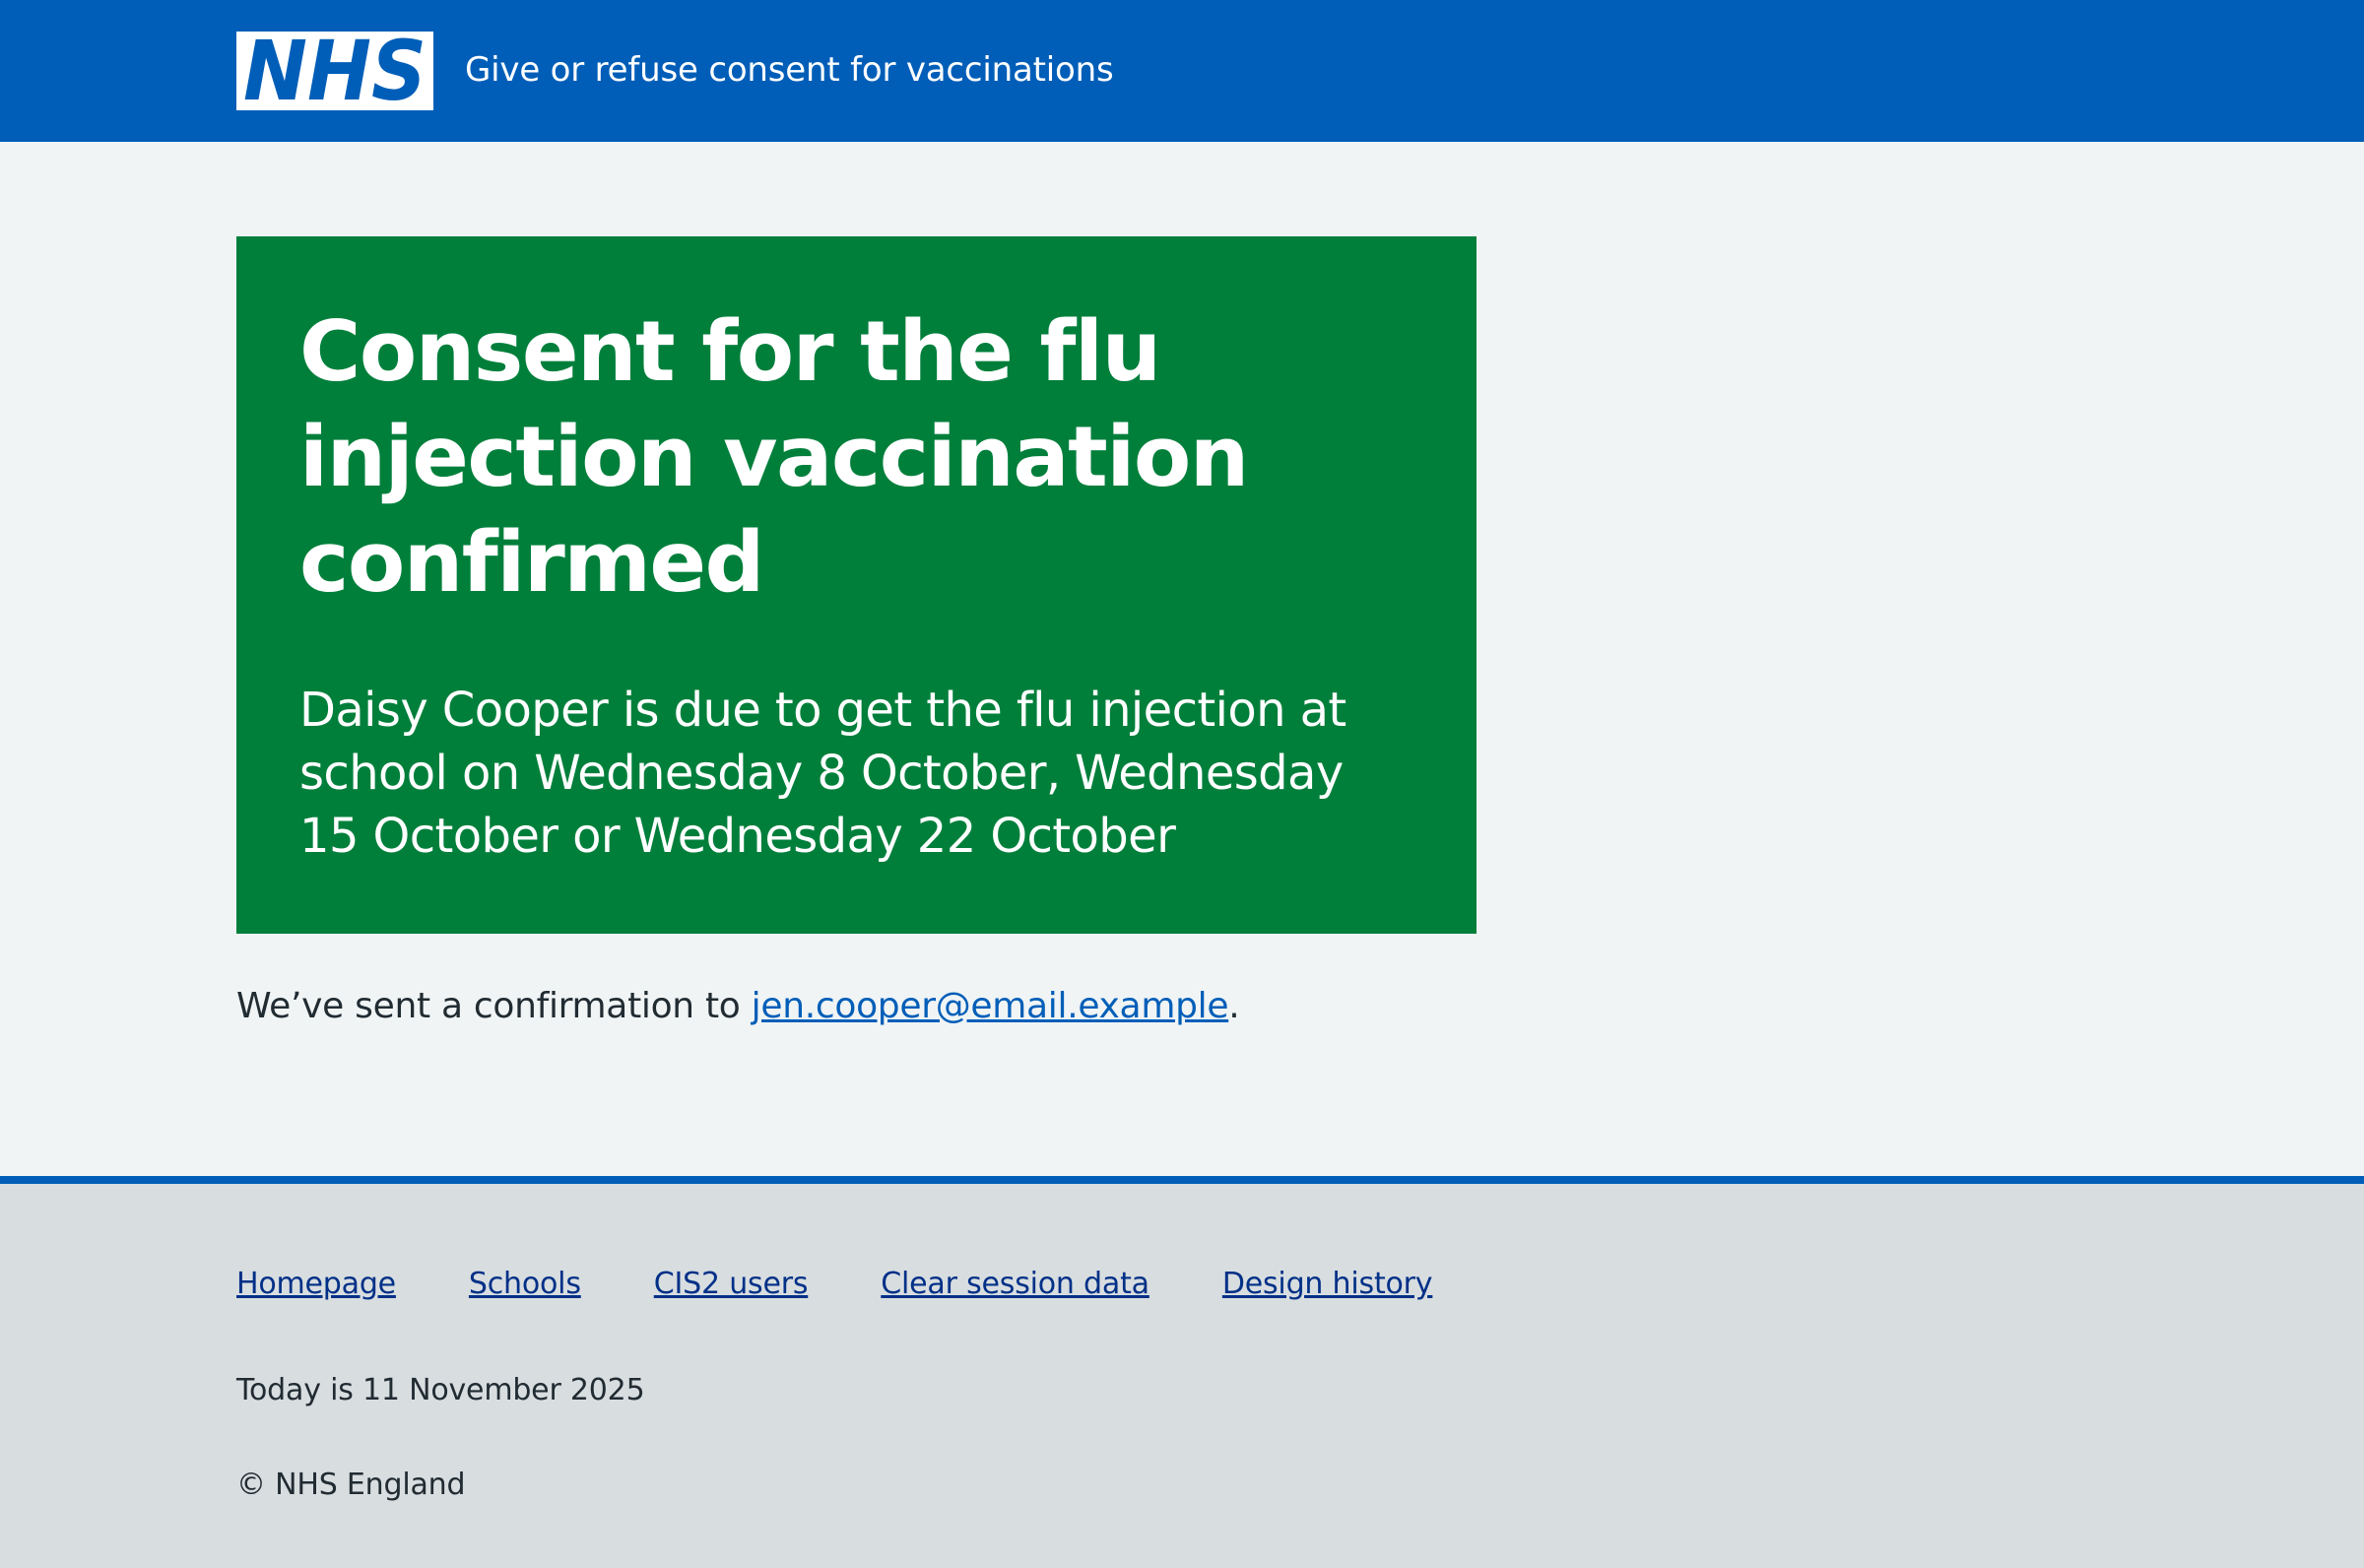 The width and height of the screenshot is (2364, 1568). What do you see at coordinates (990, 1006) in the screenshot?
I see `email-link: jen.cooper@email.example` at bounding box center [990, 1006].